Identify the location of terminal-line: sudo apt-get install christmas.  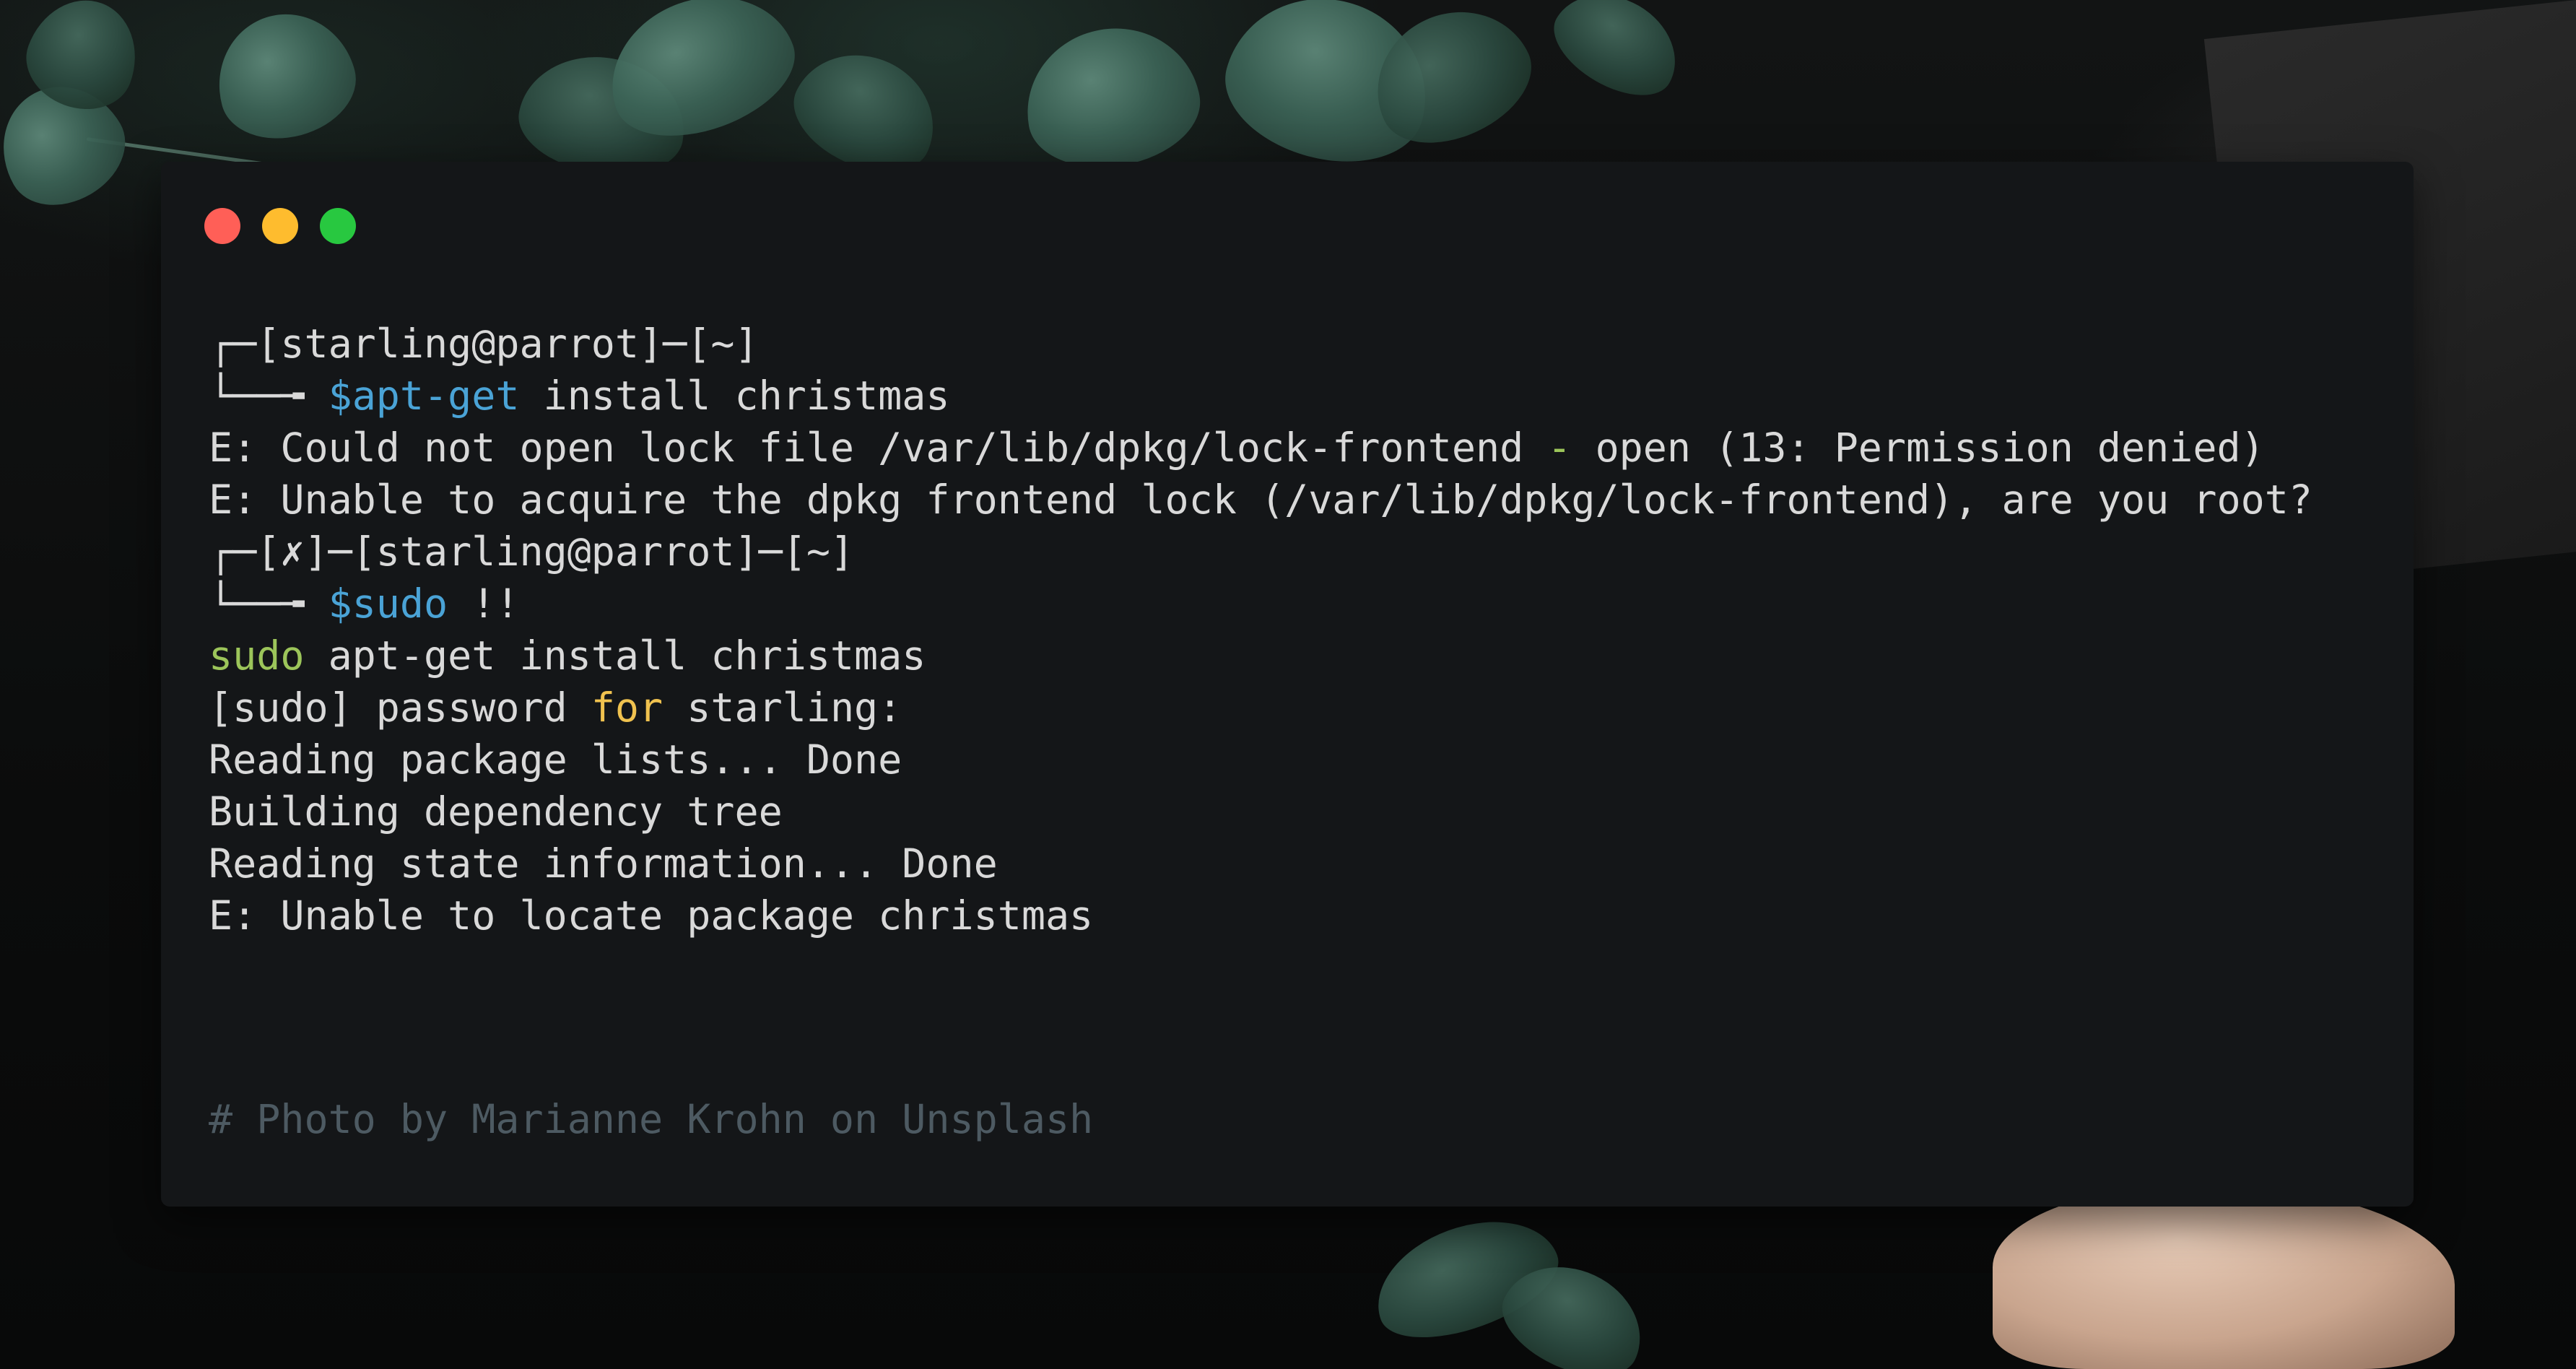
(1297, 656).